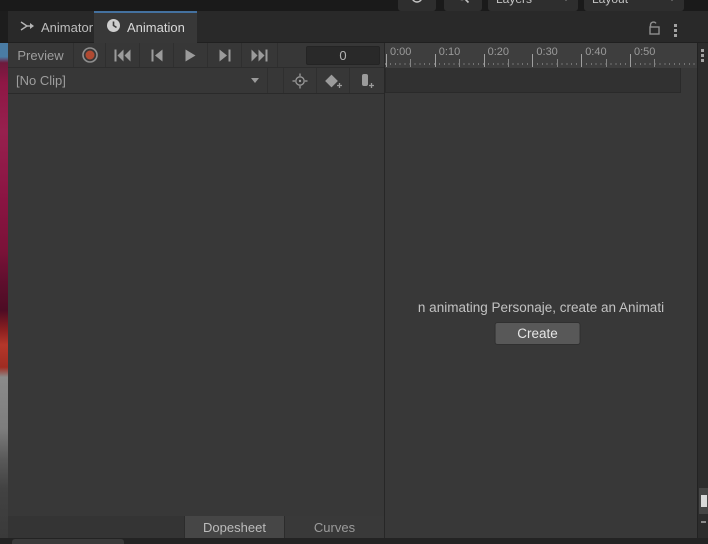 The height and width of the screenshot is (544, 708). Describe the element at coordinates (533, 80) in the screenshot. I see `event-track-strip` at that location.